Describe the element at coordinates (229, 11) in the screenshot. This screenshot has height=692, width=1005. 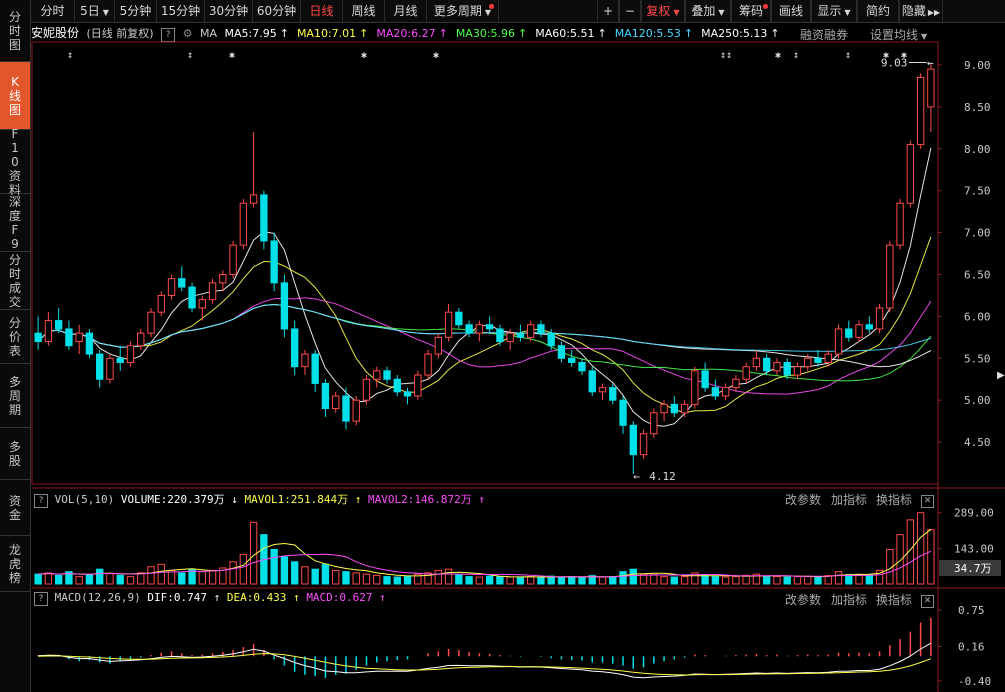
I see `period-tab: 30分钟` at that location.